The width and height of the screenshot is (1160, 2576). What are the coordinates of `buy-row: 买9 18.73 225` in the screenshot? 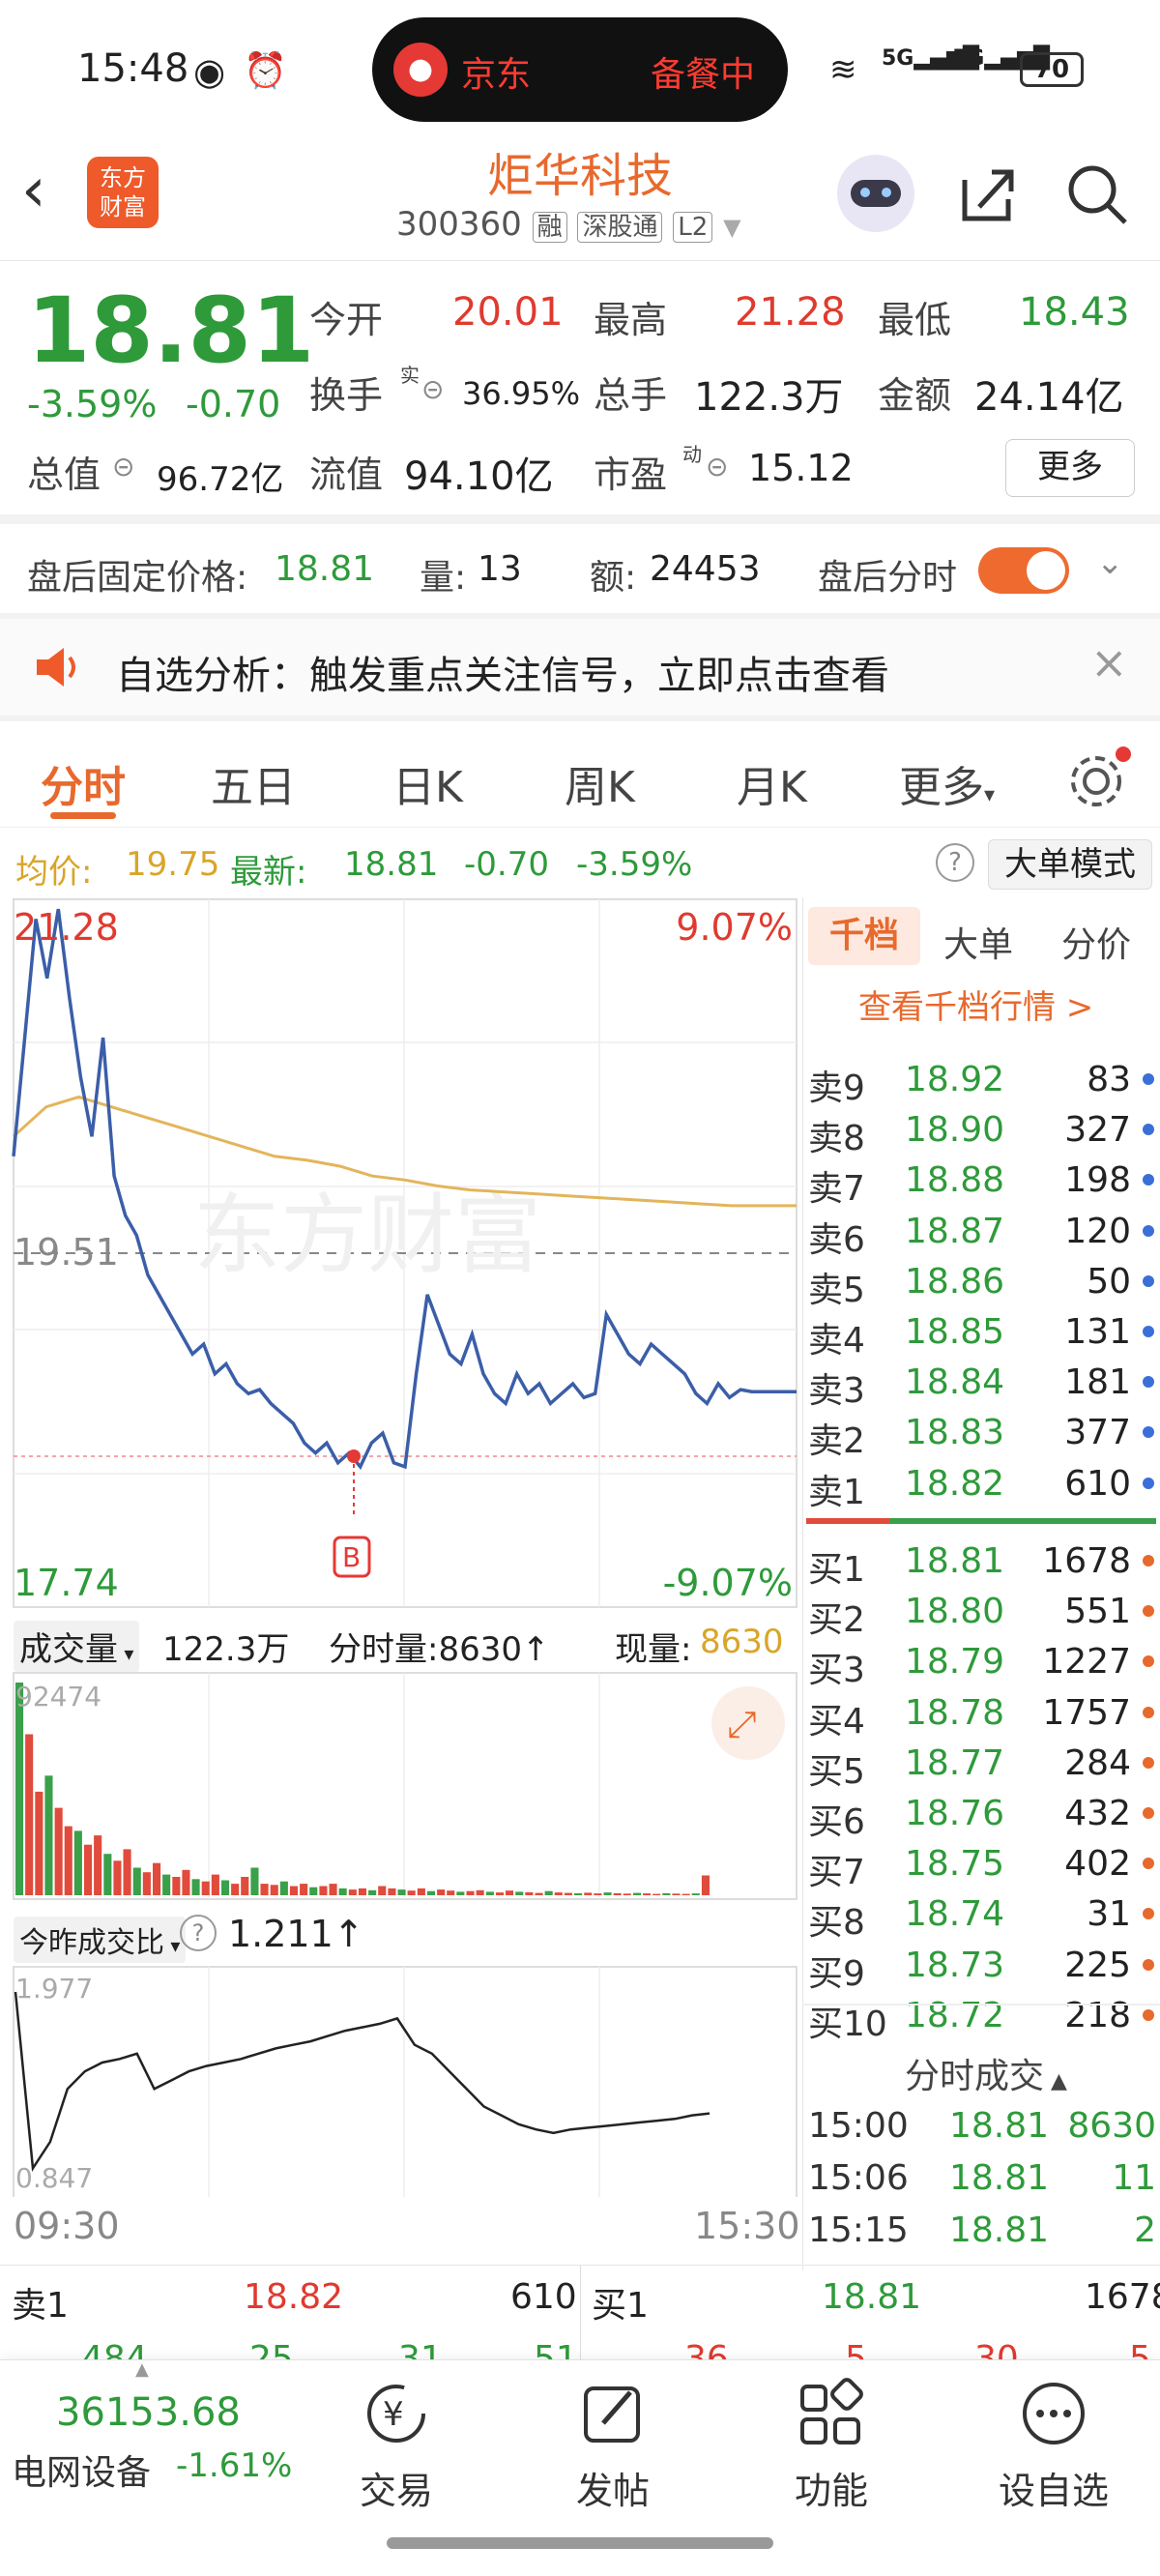 It's located at (981, 1968).